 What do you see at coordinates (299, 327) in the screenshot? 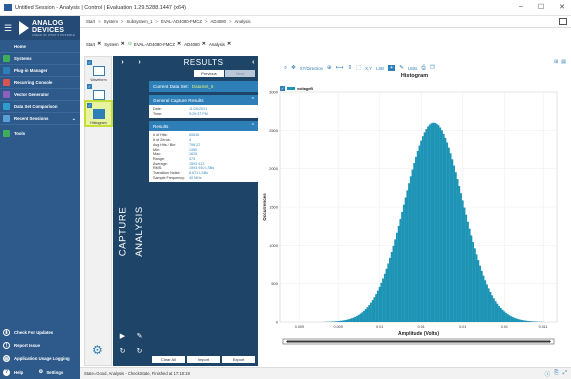
I see `x-tick-label: 0.009` at bounding box center [299, 327].